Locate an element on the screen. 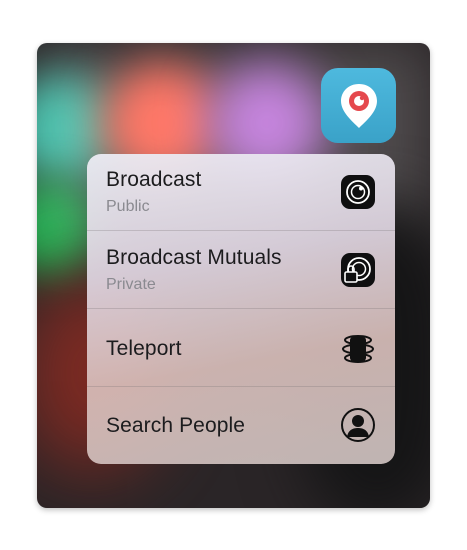  person-icon is located at coordinates (358, 425).